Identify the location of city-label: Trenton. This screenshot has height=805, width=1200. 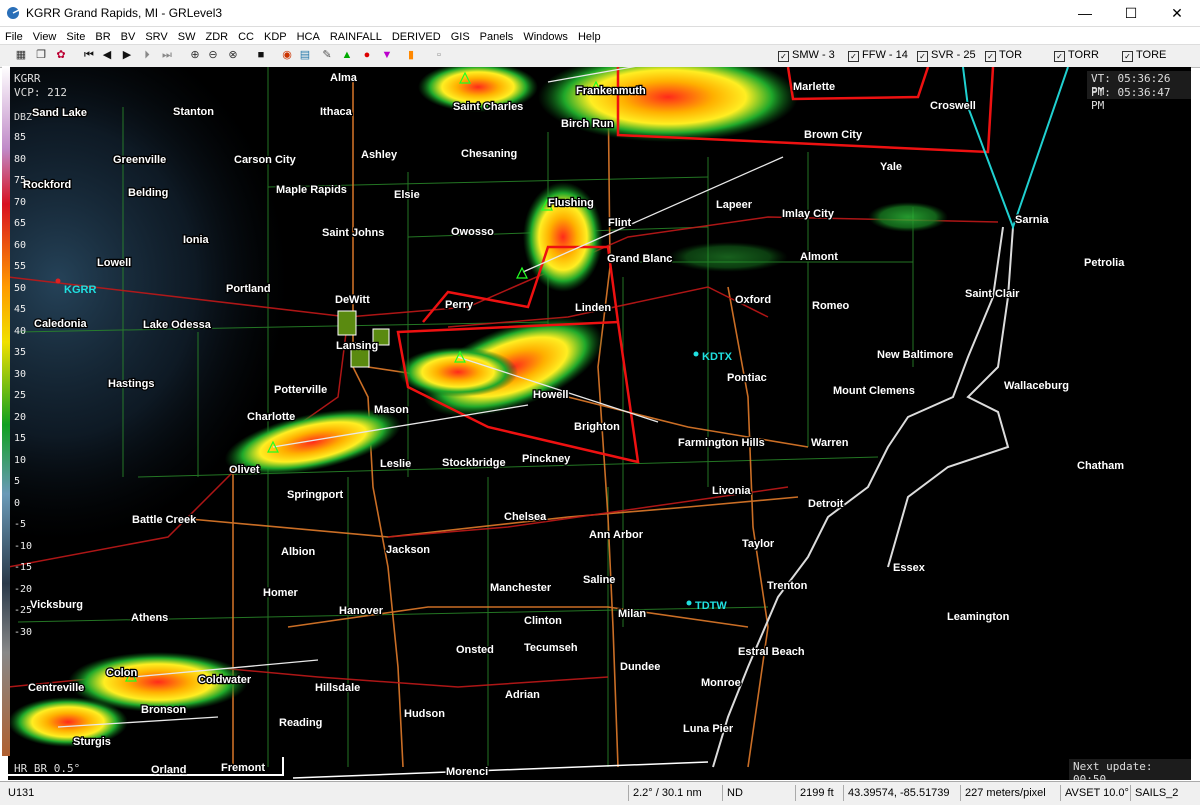
(787, 586).